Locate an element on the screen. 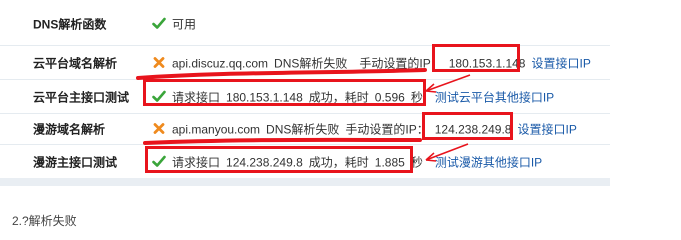 Image resolution: width=681 pixels, height=240 pixels. footer-text: 2.?解析失败 is located at coordinates (44, 221).